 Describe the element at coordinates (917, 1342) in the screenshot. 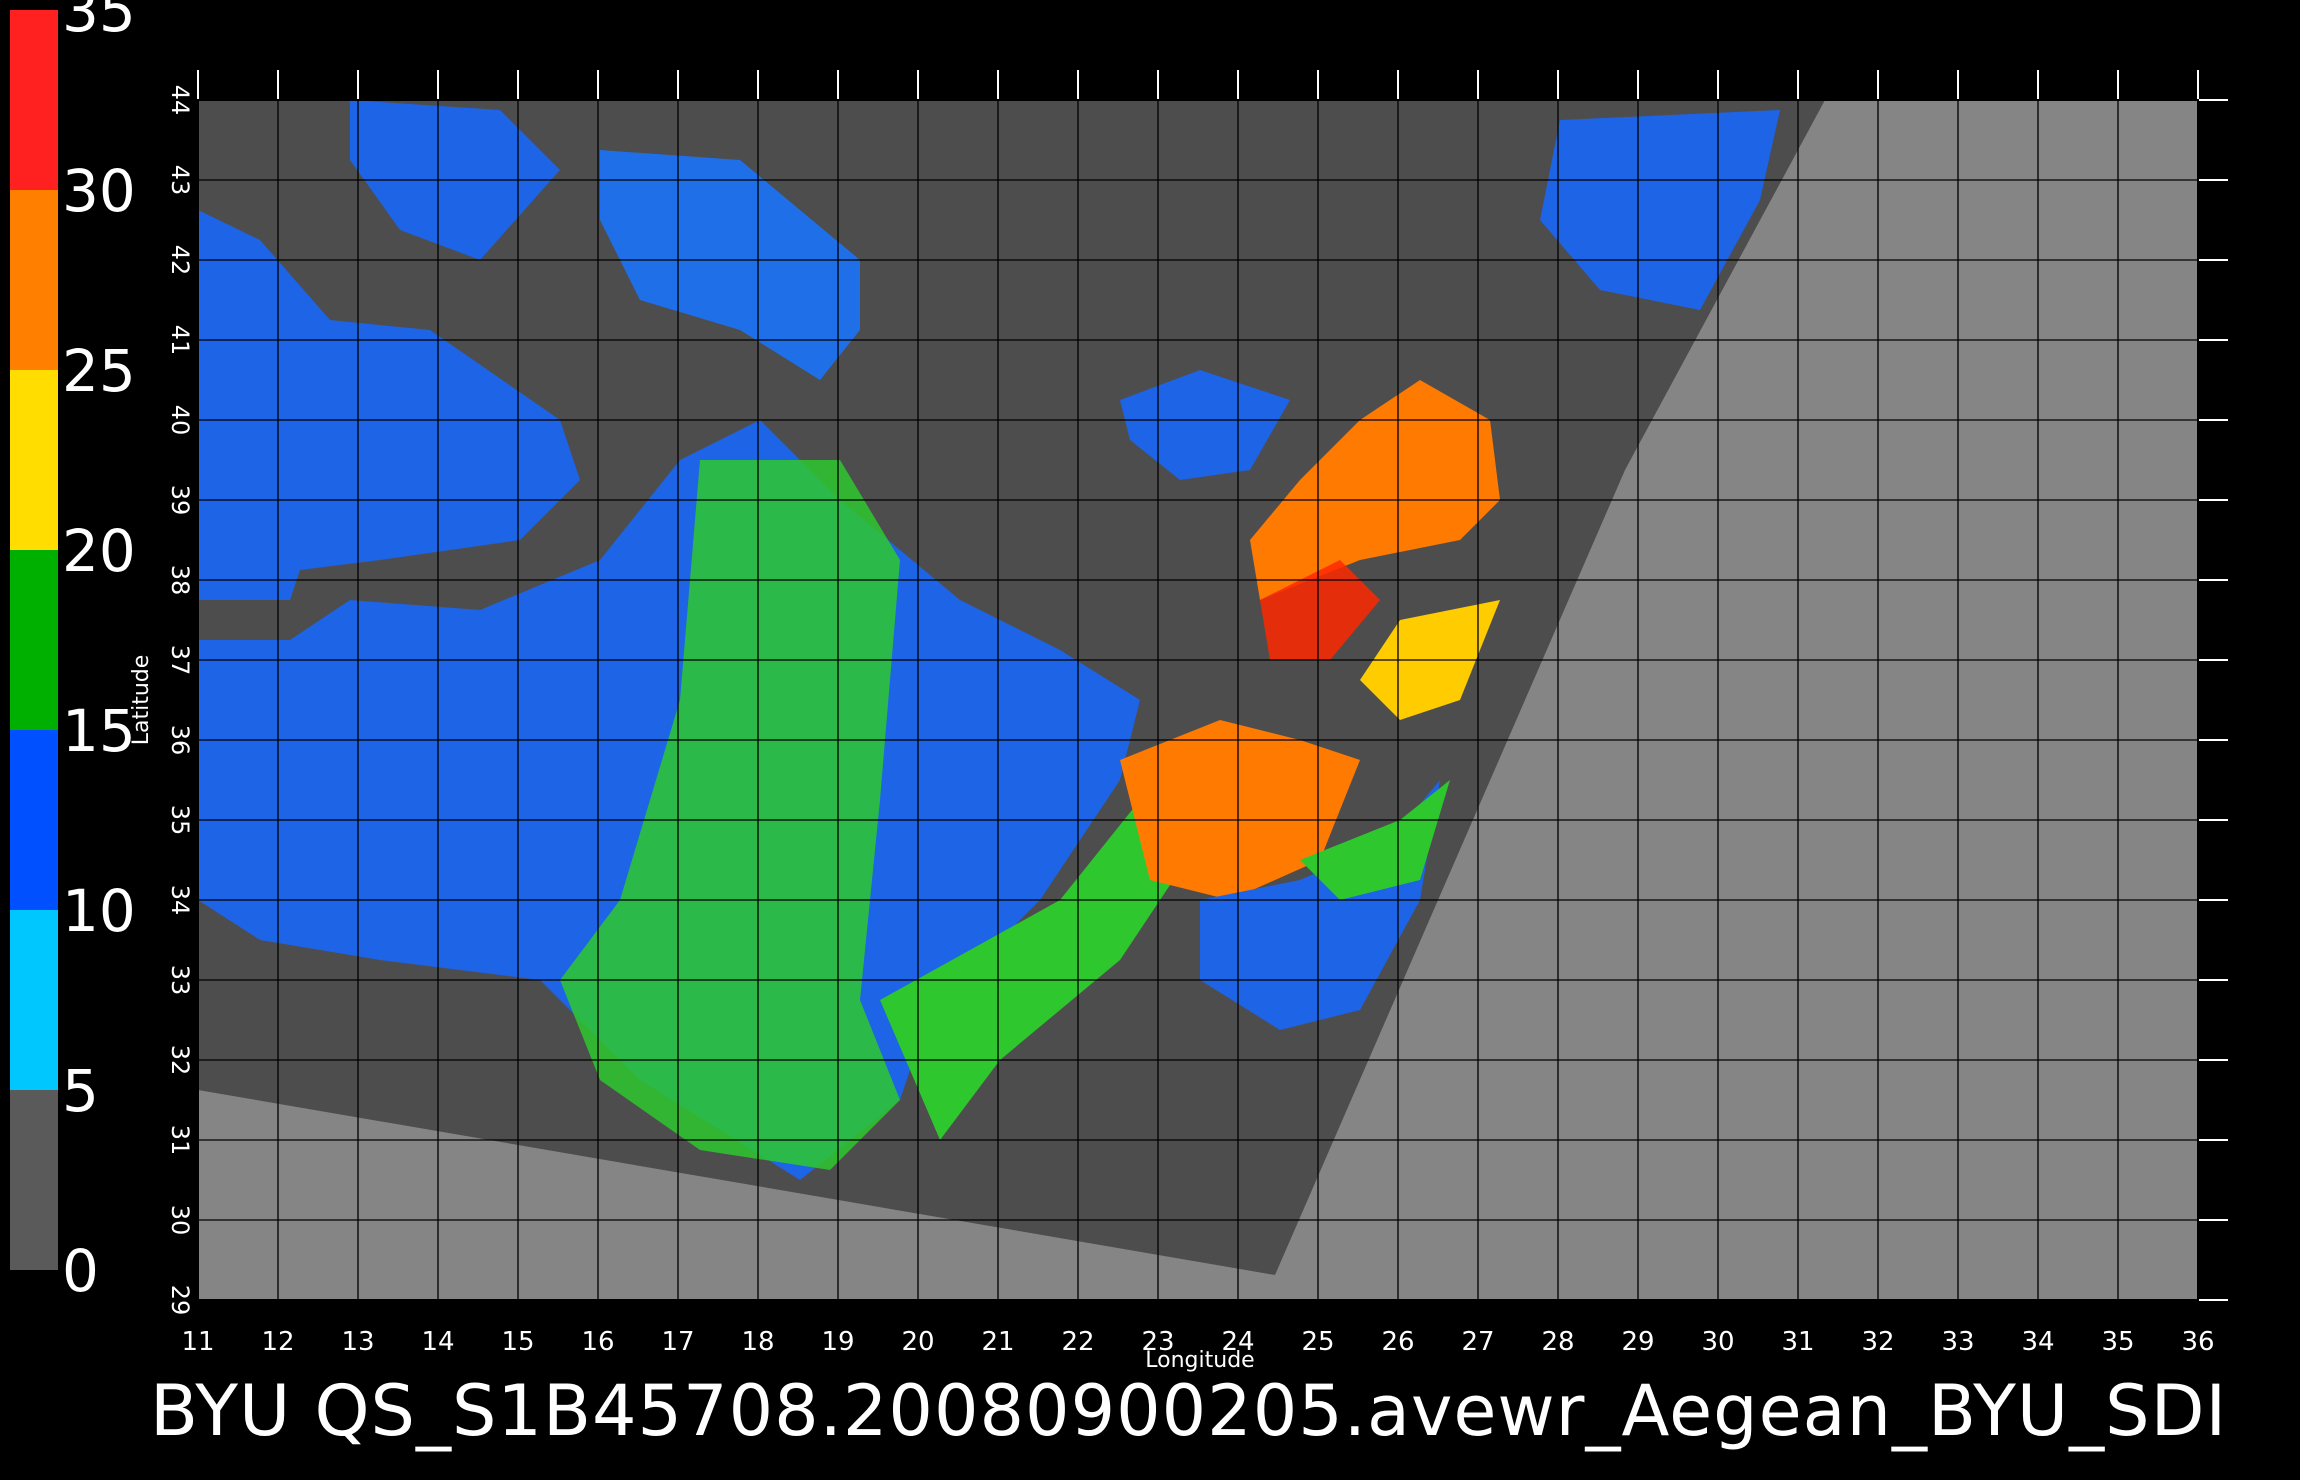

I see `longitude-tick-label: 20` at that location.